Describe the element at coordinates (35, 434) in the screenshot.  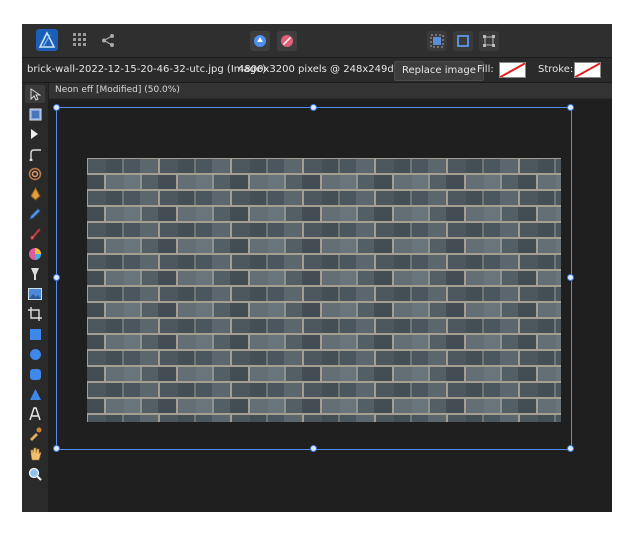
I see `color-picker-icon` at that location.